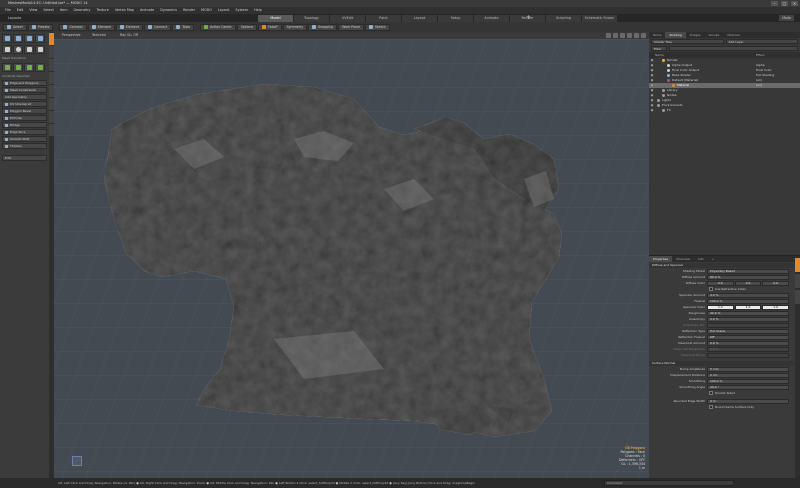  What do you see at coordinates (224, 10) in the screenshot?
I see `menu-layout: Layout` at bounding box center [224, 10].